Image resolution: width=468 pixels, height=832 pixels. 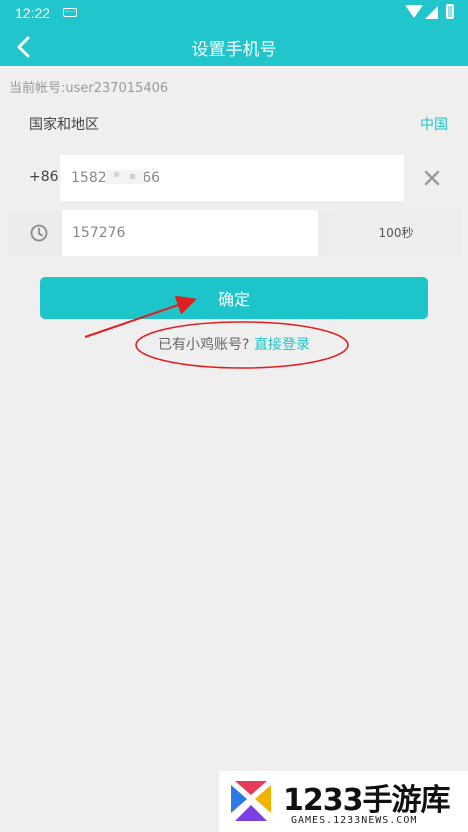 I want to click on watermark-logo-icon, so click(x=251, y=801).